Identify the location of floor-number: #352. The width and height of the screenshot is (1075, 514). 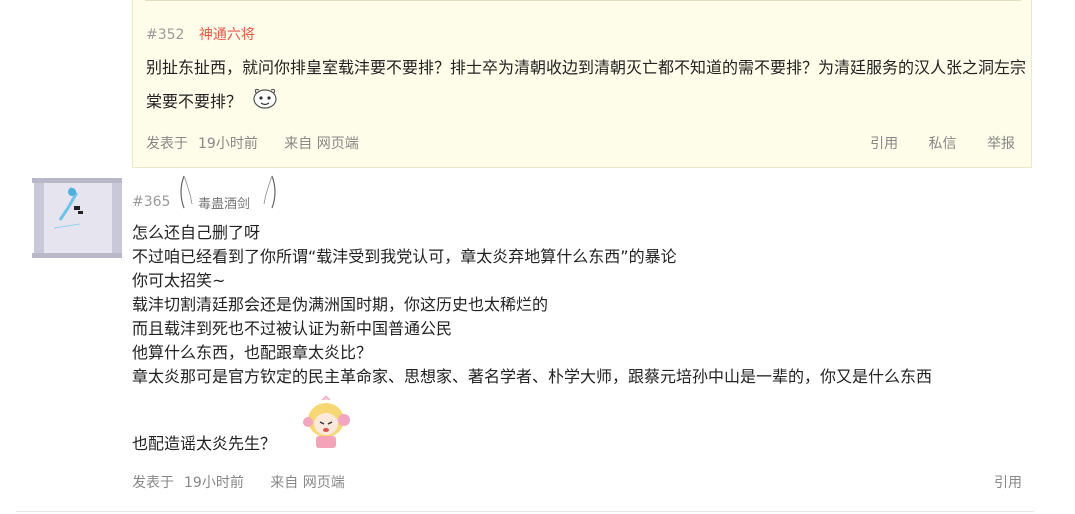
(165, 35).